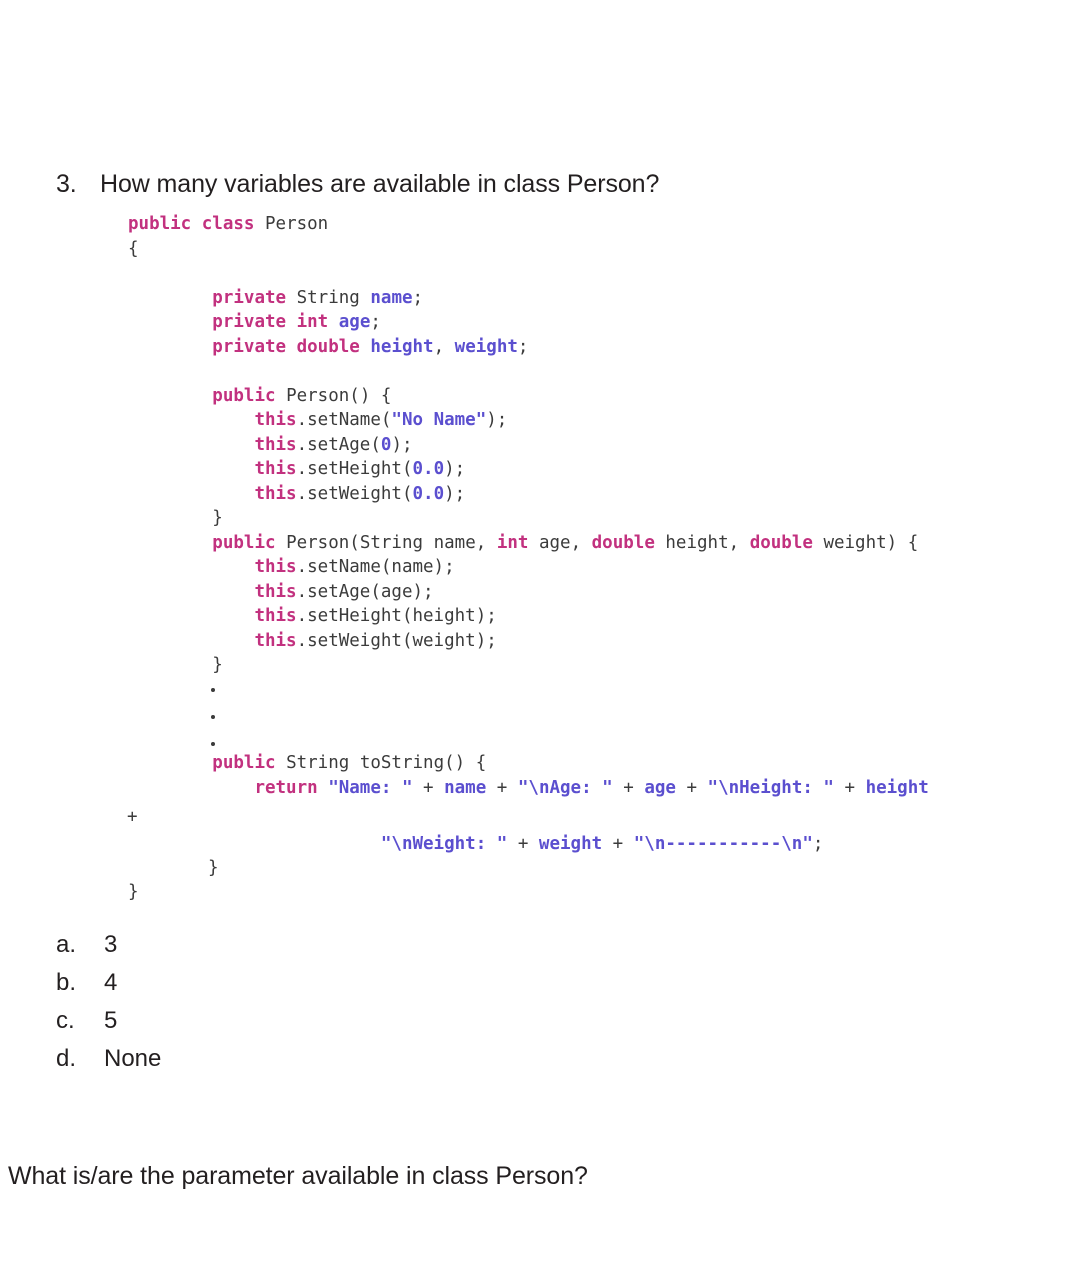  What do you see at coordinates (702, 542) in the screenshot?
I see `code-token: height,` at bounding box center [702, 542].